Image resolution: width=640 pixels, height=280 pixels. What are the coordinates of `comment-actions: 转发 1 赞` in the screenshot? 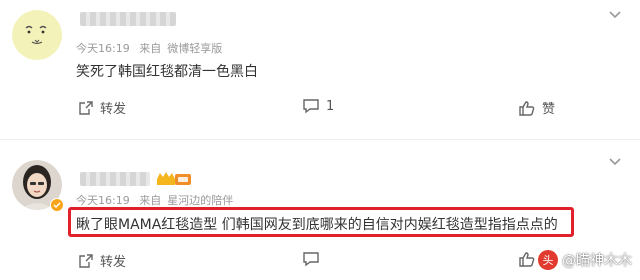 It's located at (320, 109).